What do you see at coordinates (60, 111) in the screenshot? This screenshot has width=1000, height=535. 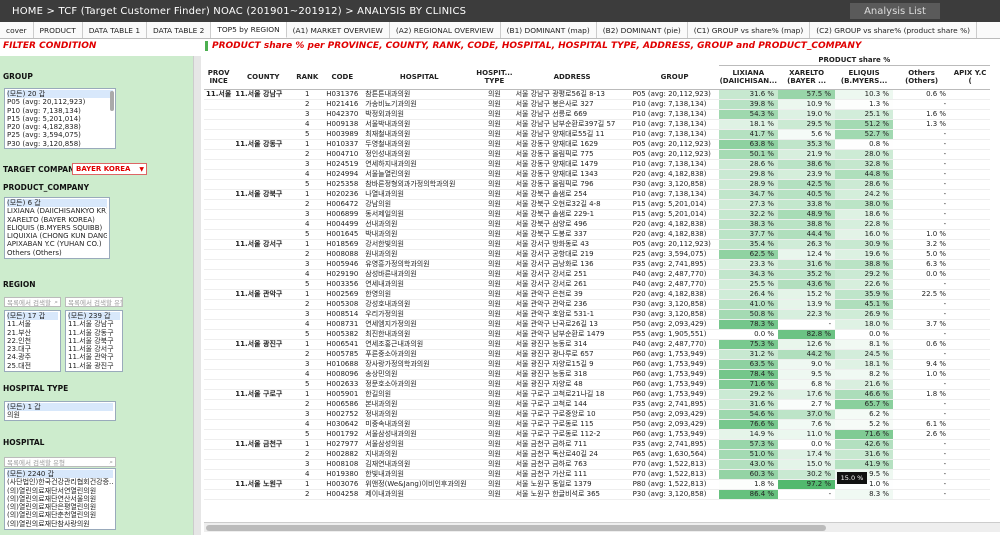 I see `list-item: P10 (avg: 7,138,134)` at bounding box center [60, 111].